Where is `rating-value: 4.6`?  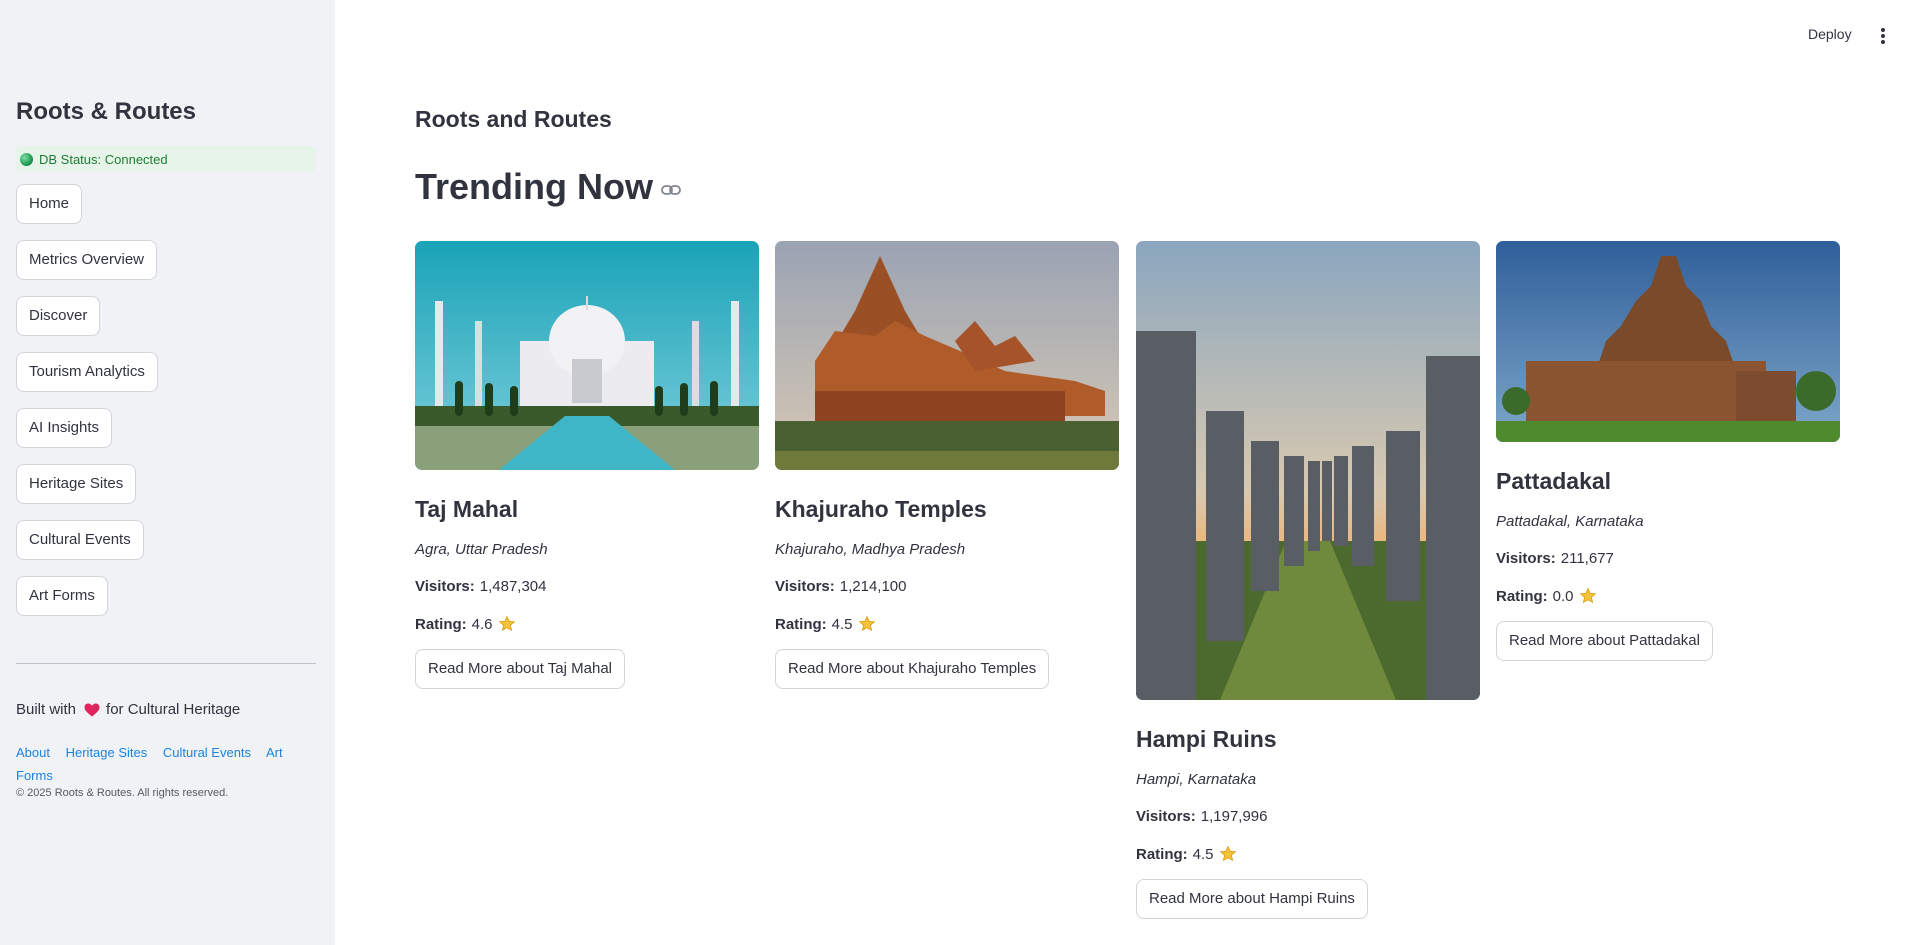
rating-value: 4.6 is located at coordinates (482, 624).